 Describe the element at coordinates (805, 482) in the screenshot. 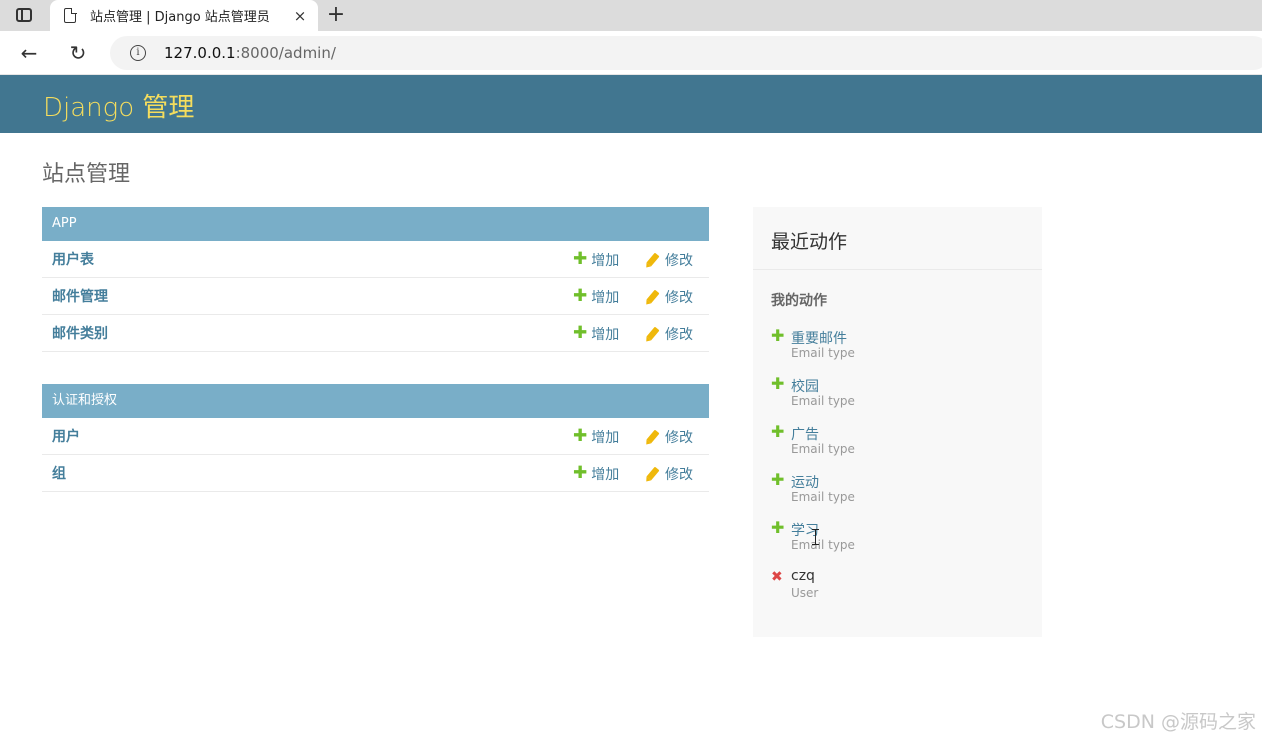

I see `action-link: 运动` at that location.